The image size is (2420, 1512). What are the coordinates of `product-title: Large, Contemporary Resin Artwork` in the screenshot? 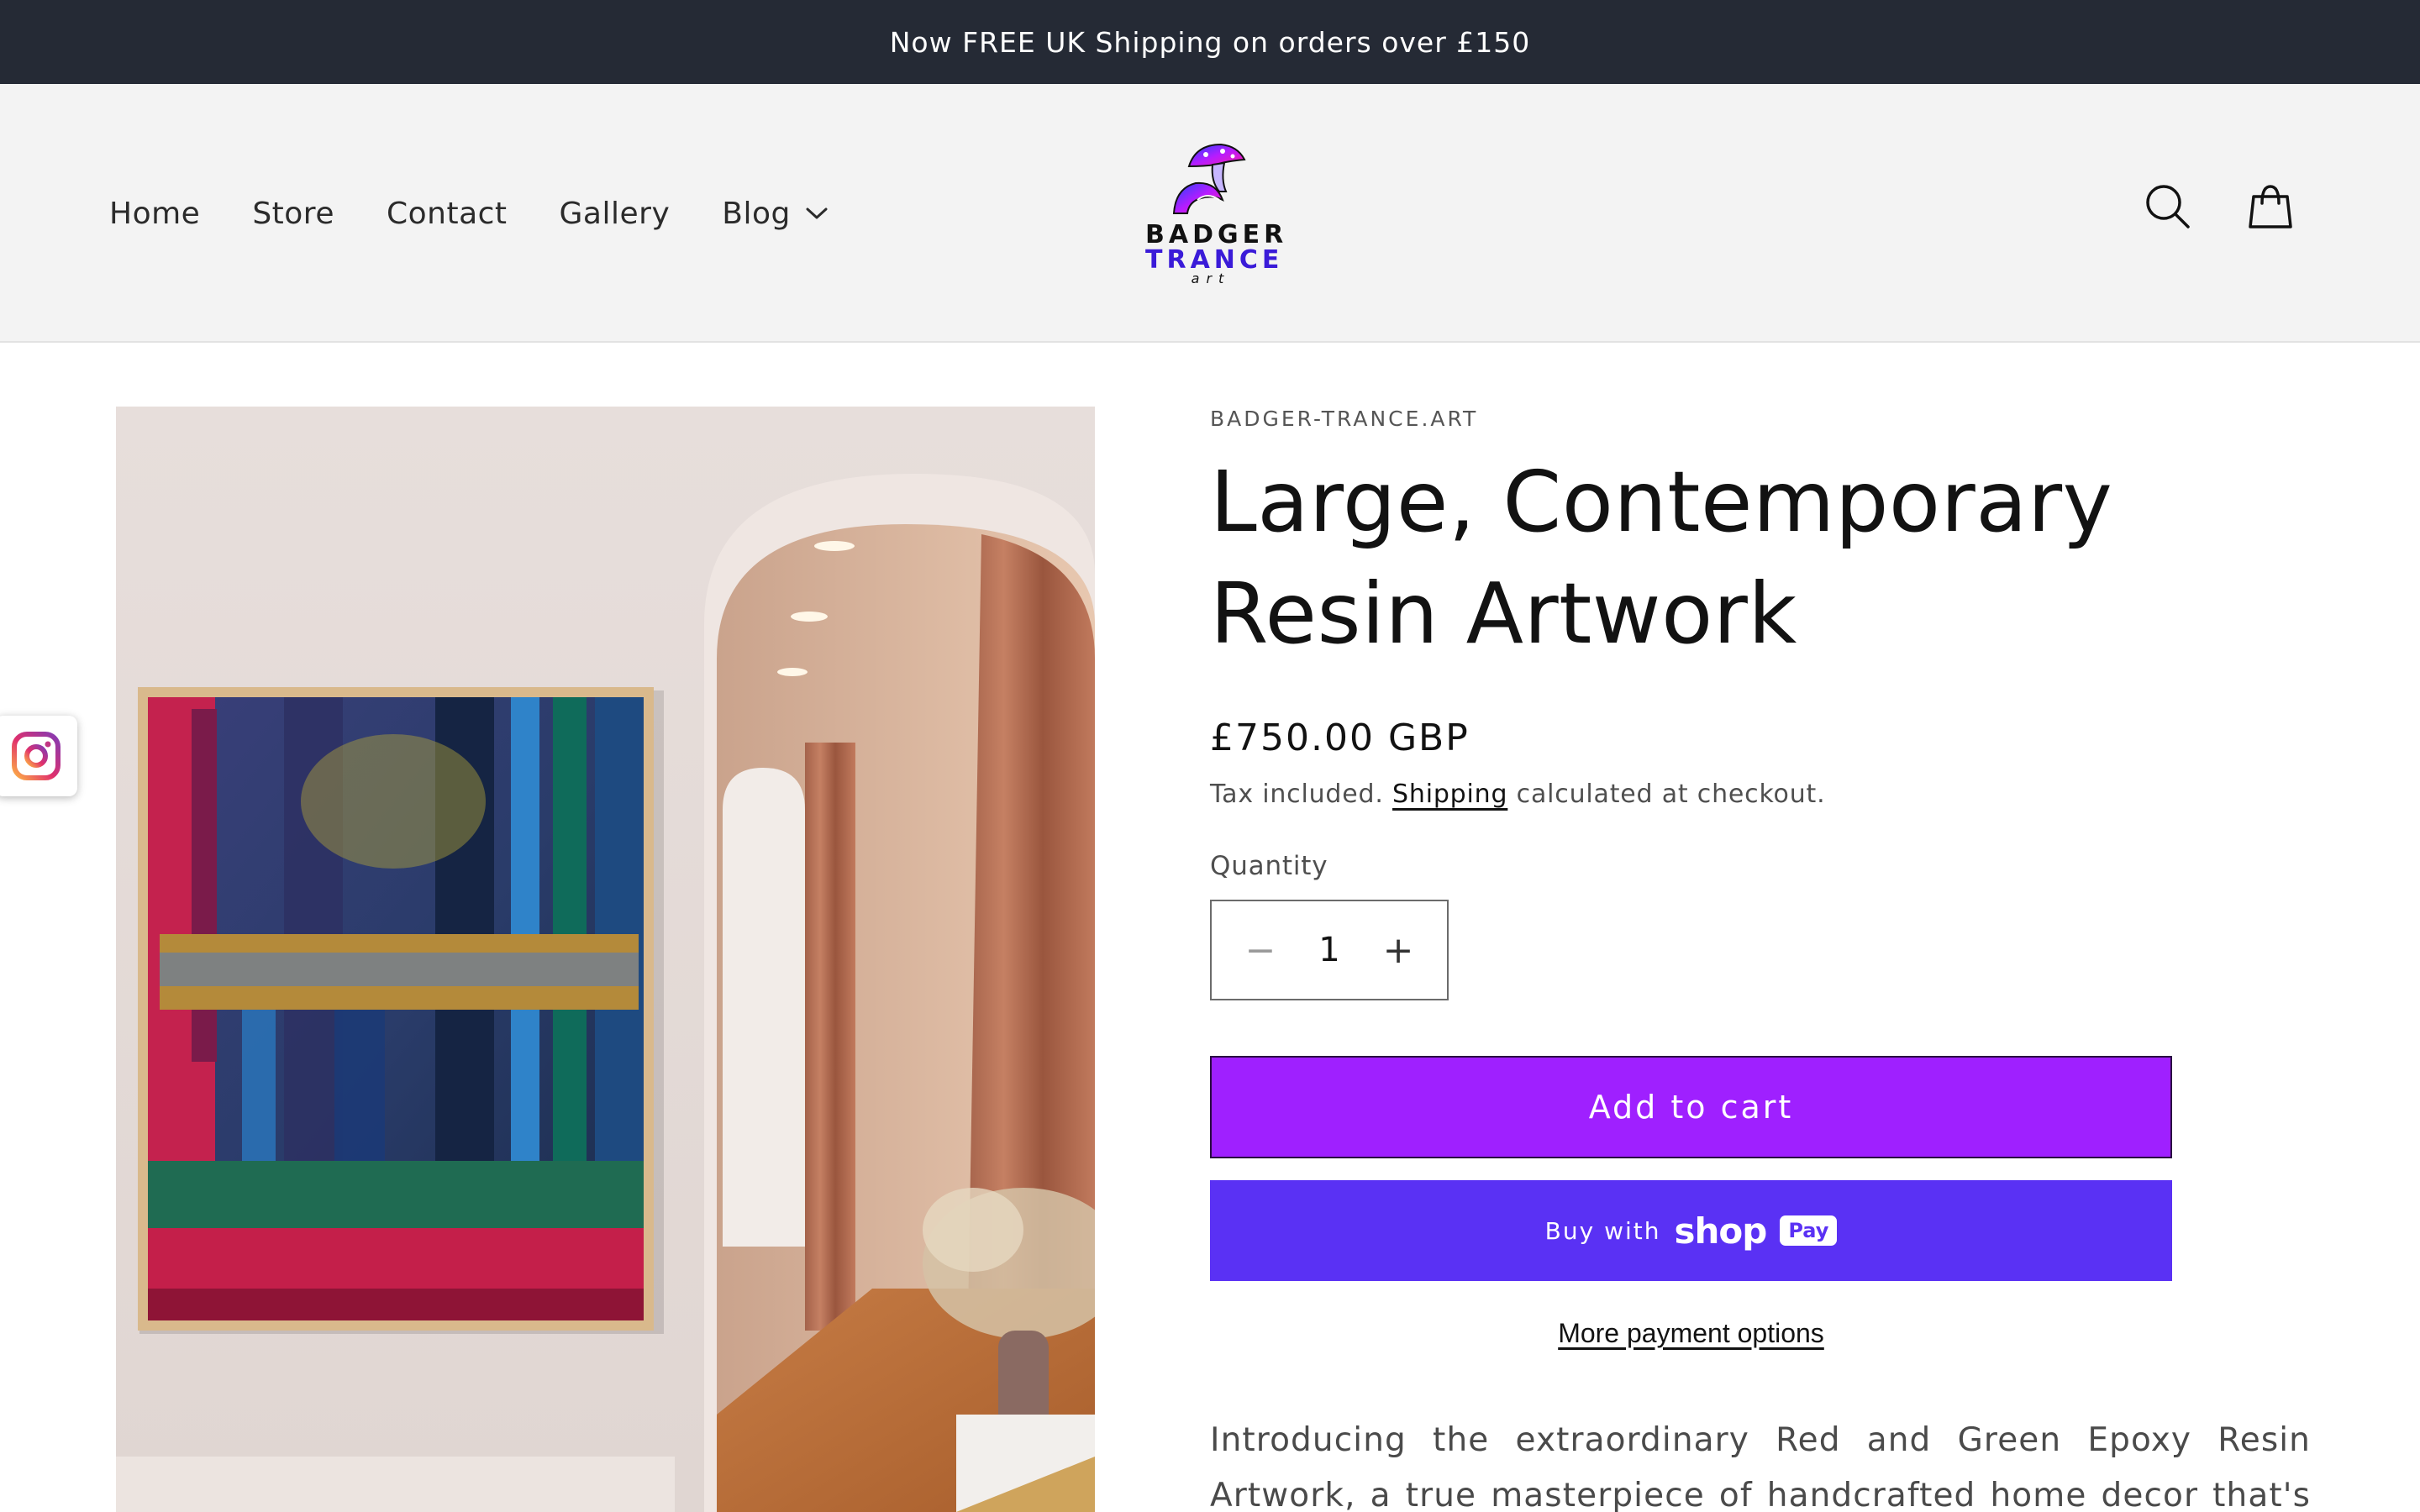 It's located at (1661, 558).